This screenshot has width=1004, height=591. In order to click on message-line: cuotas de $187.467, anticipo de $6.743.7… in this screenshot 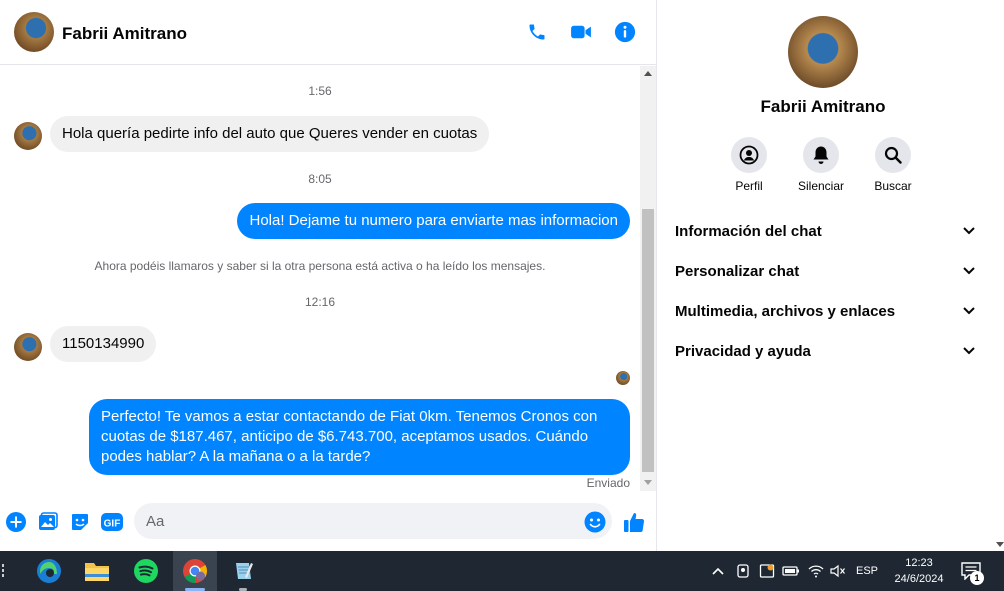, I will do `click(345, 436)`.